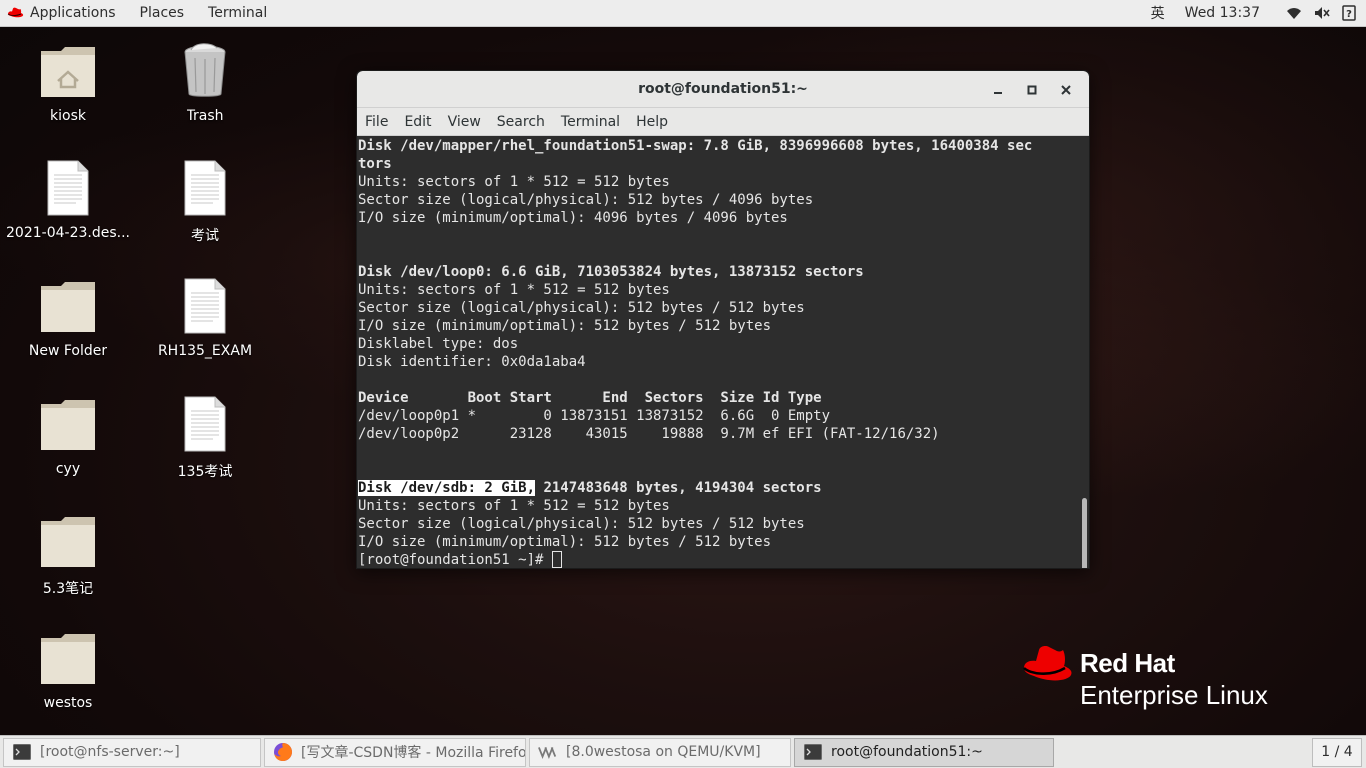 This screenshot has height=768, width=1366. I want to click on desktop-icon-5-3-notes: 5.3笔记, so click(68, 554).